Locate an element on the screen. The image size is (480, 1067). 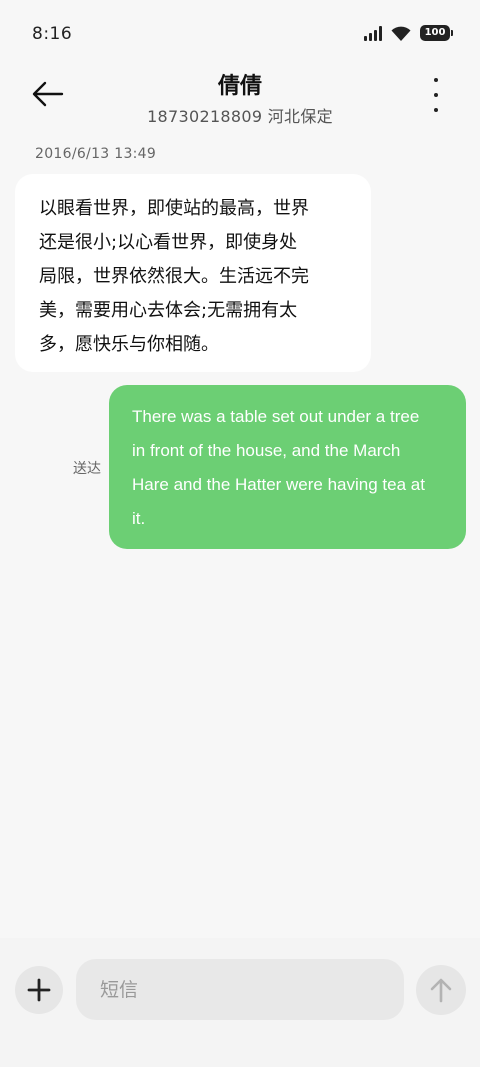
message-line: 多，愿快乐与你相随。 is located at coordinates (129, 344).